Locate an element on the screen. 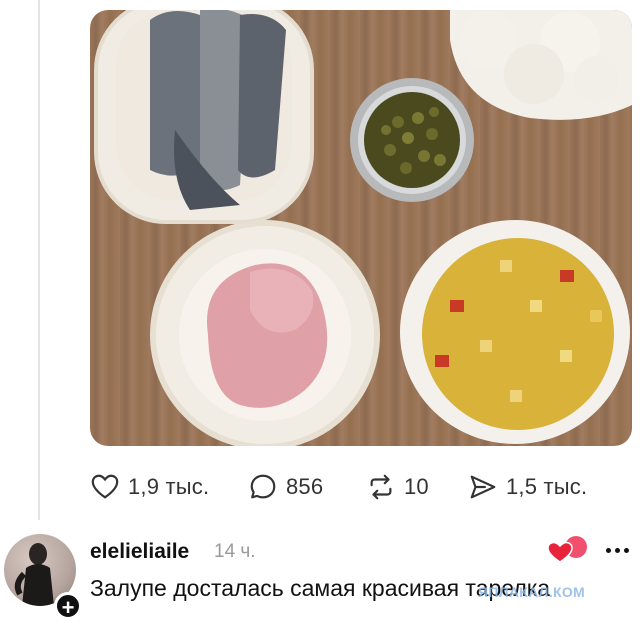  paper-plane-icon is located at coordinates (483, 487).